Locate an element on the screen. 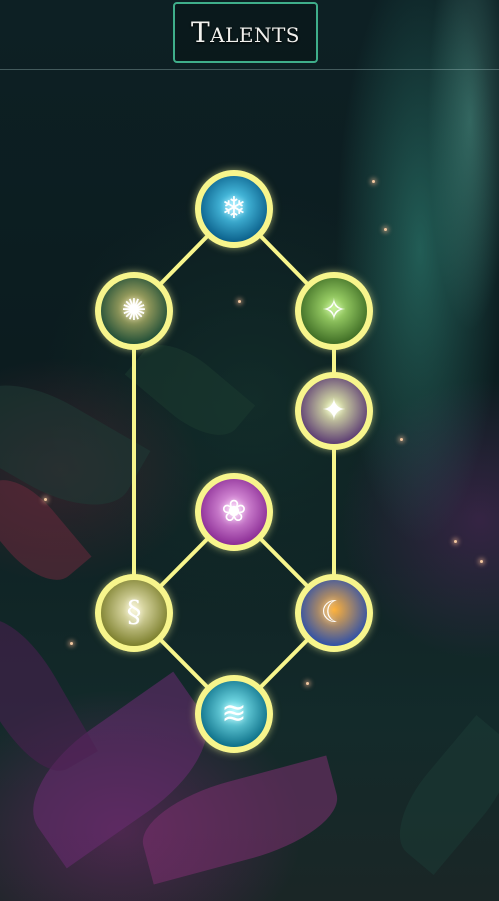 This screenshot has width=499, height=901. mandala-icon: ✺ is located at coordinates (134, 310).